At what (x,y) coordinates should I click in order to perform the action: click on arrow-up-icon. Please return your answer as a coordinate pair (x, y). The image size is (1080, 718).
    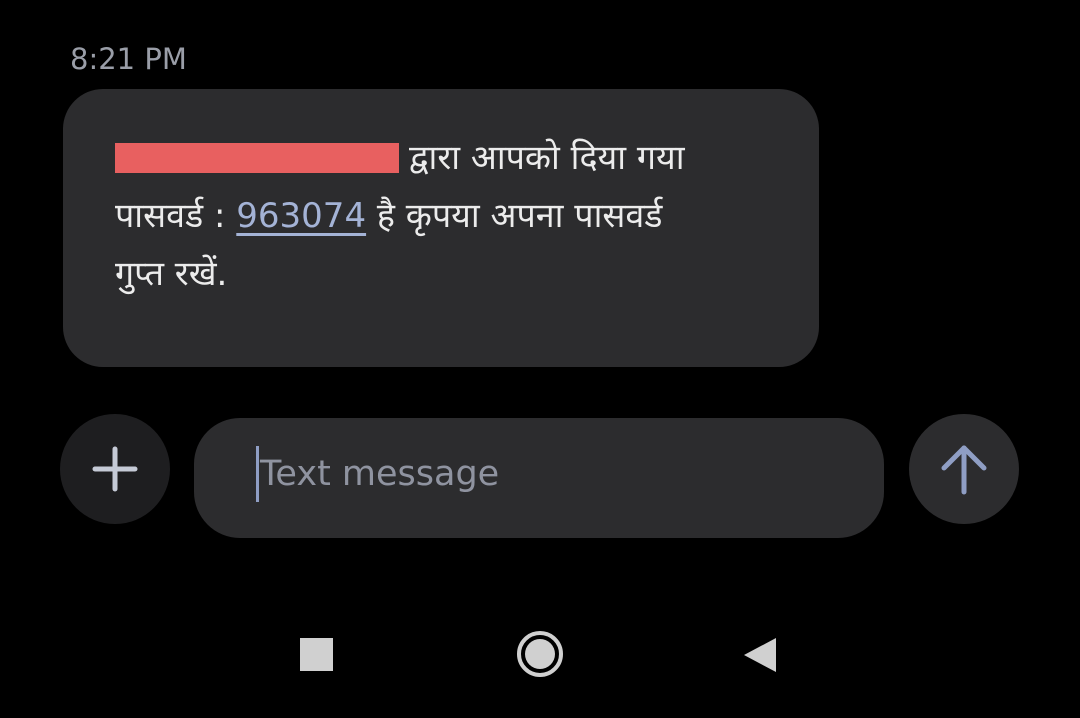
    Looking at the image, I should click on (964, 470).